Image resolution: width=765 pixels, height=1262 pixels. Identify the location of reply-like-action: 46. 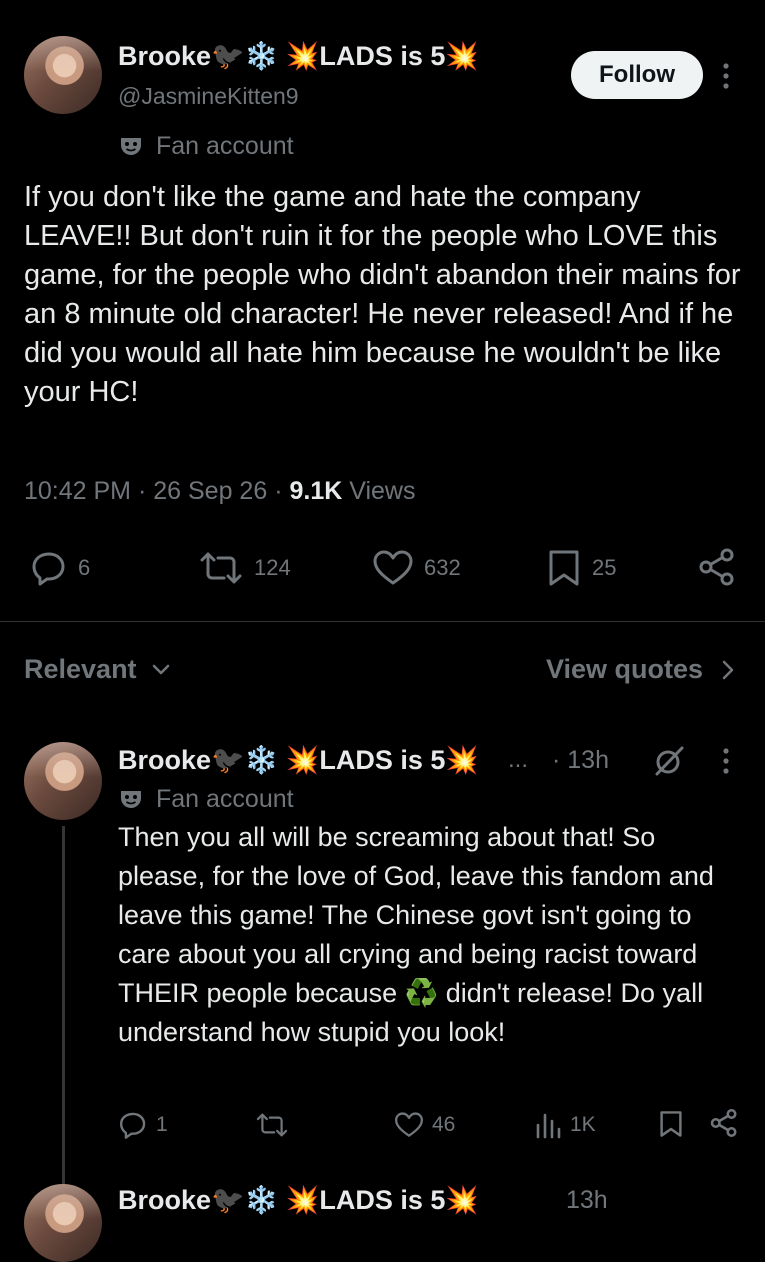
(424, 1125).